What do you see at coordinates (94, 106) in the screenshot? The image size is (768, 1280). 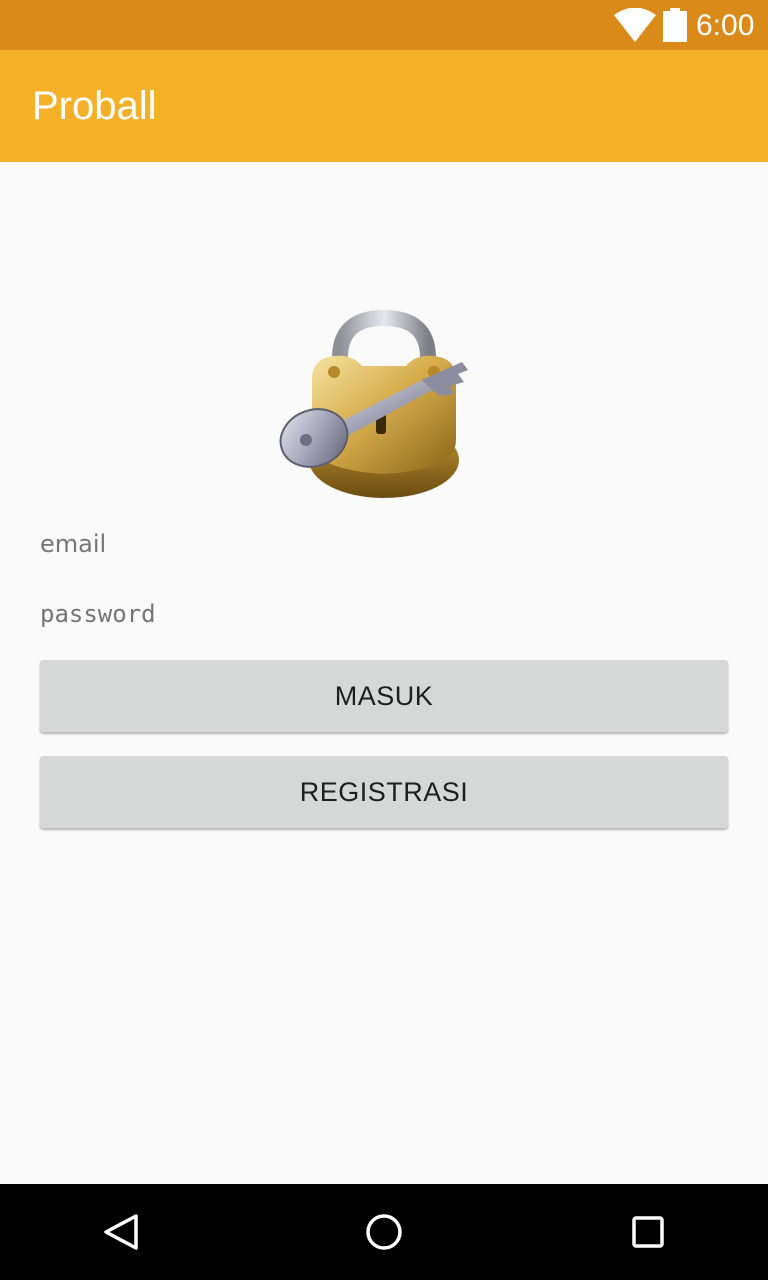 I see `app-title: Proball` at bounding box center [94, 106].